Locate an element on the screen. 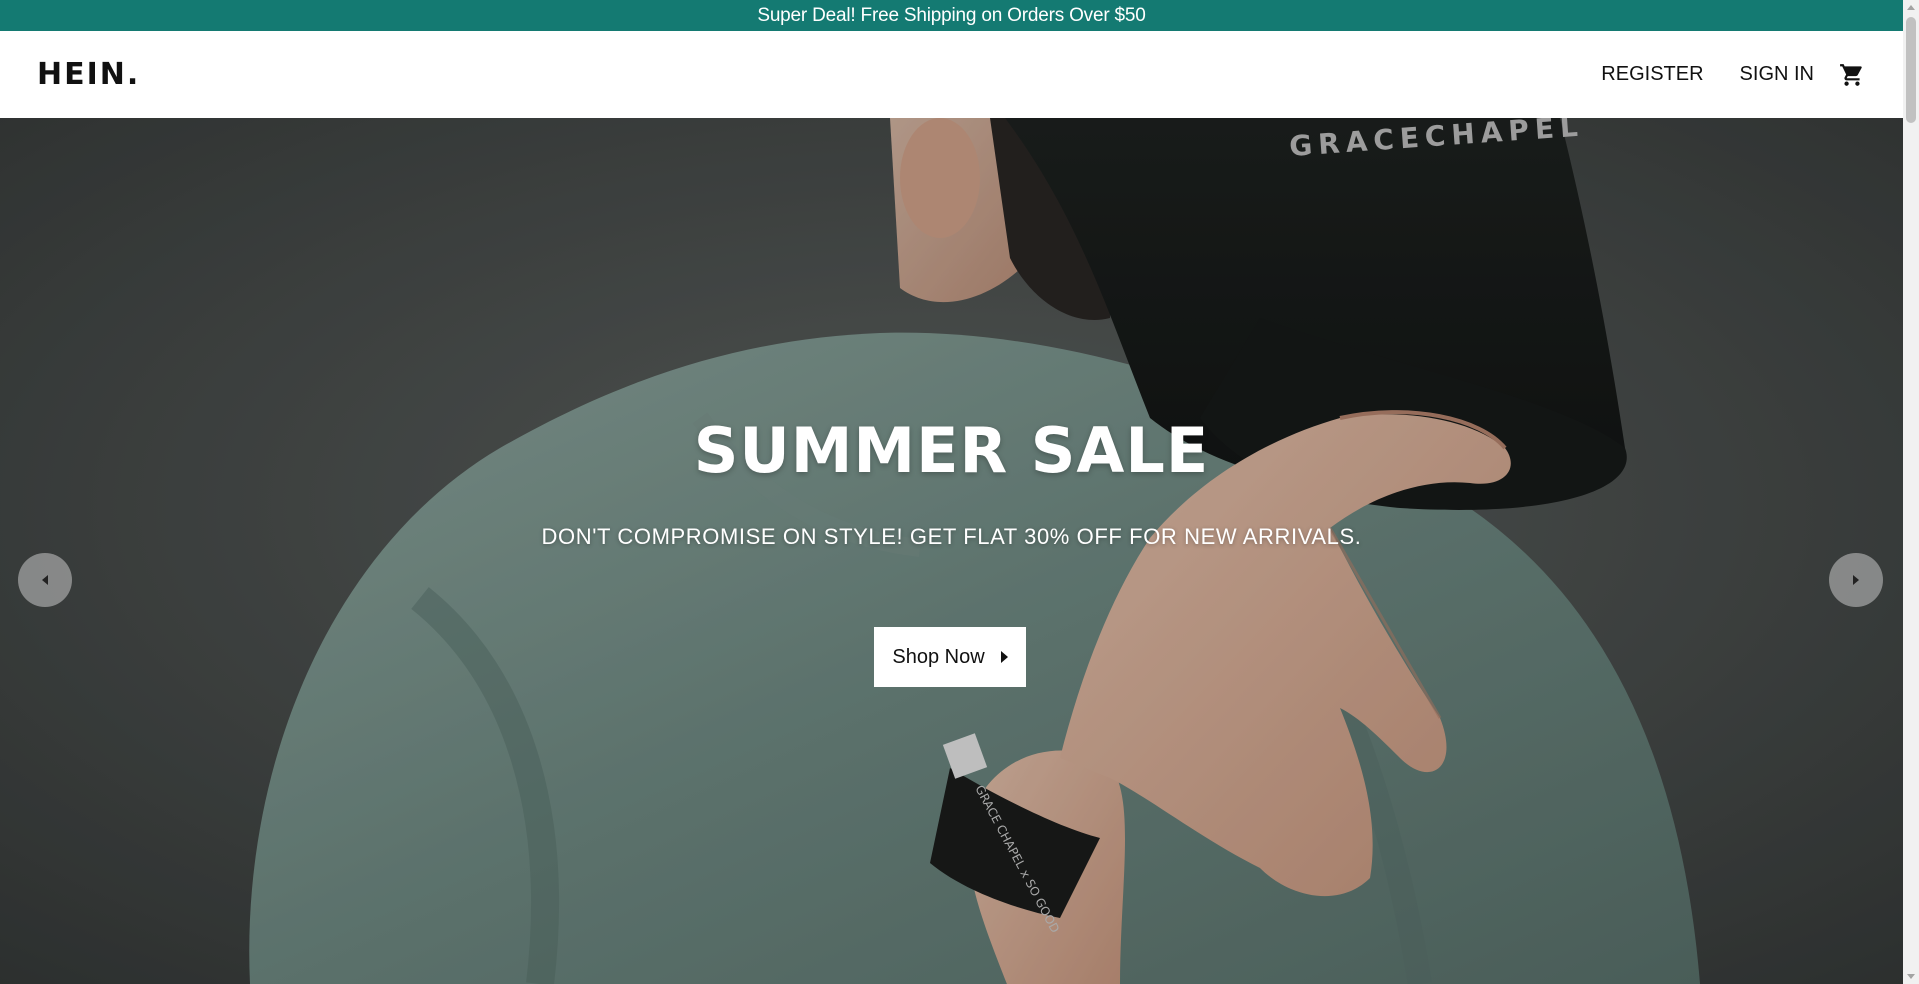 The width and height of the screenshot is (1919, 984). scrollbar-thumb is located at coordinates (1911, 70).